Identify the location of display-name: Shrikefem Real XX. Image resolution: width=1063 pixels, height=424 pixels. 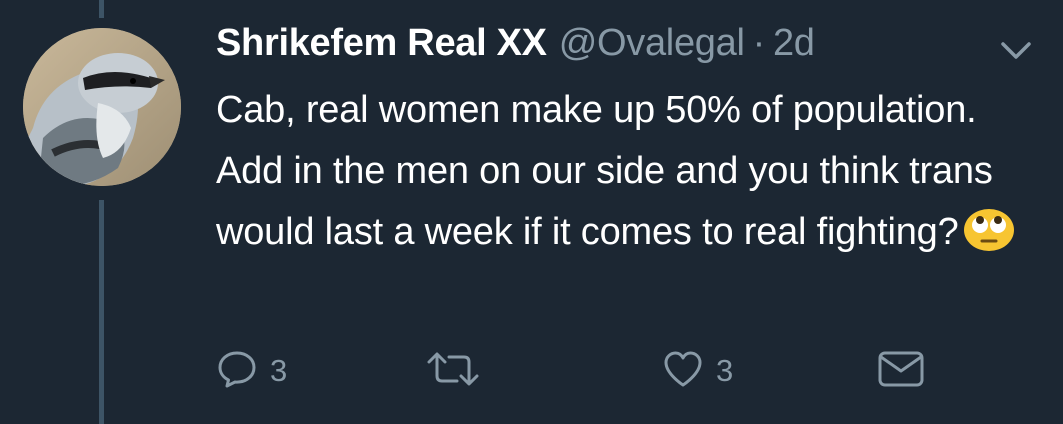
(381, 43).